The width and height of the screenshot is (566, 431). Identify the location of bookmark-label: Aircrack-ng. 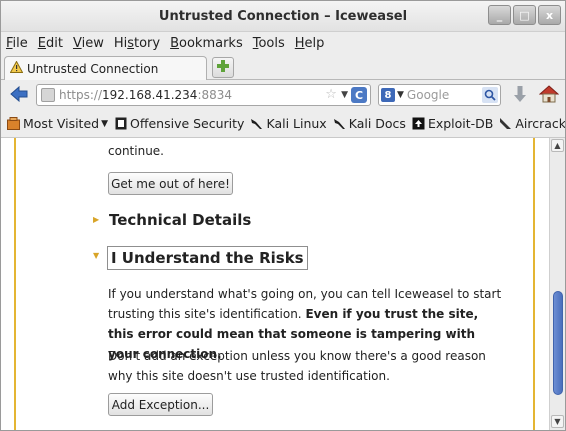
(540, 123).